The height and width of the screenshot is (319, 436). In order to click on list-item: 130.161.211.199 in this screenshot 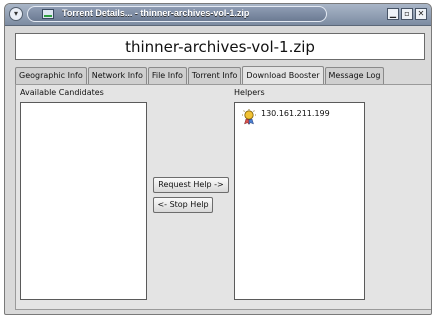, I will do `click(285, 117)`.